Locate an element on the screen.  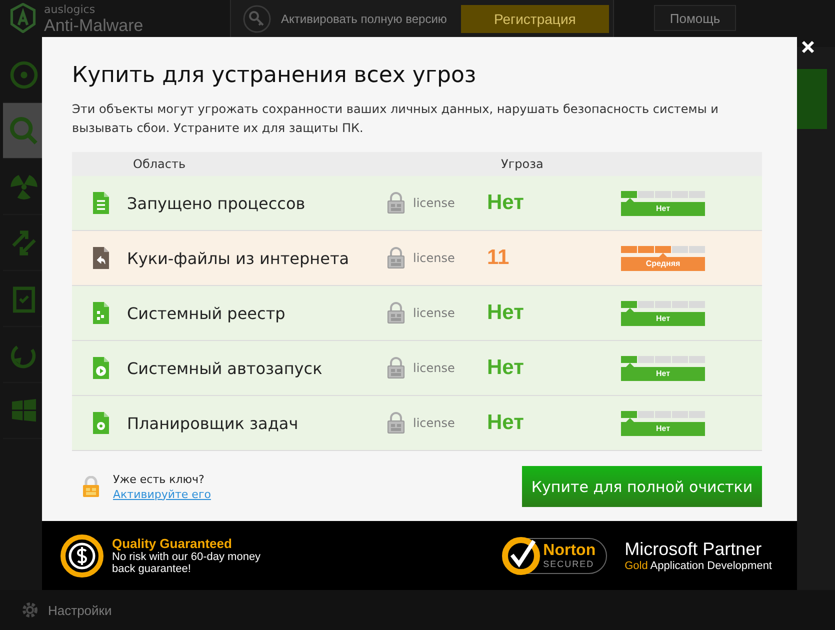
key-question: Уже есть ключ? is located at coordinates (159, 479).